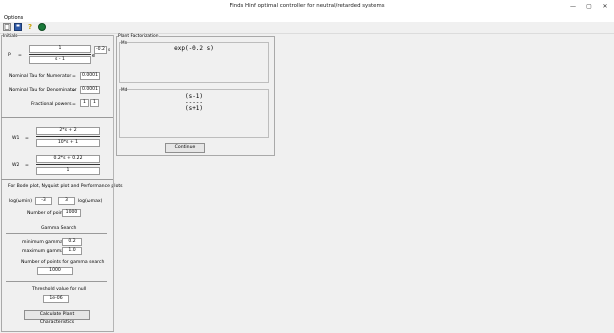 The height and width of the screenshot is (333, 614). Describe the element at coordinates (68, 171) in the screenshot. I see `w2-denominator-field: 1` at that location.